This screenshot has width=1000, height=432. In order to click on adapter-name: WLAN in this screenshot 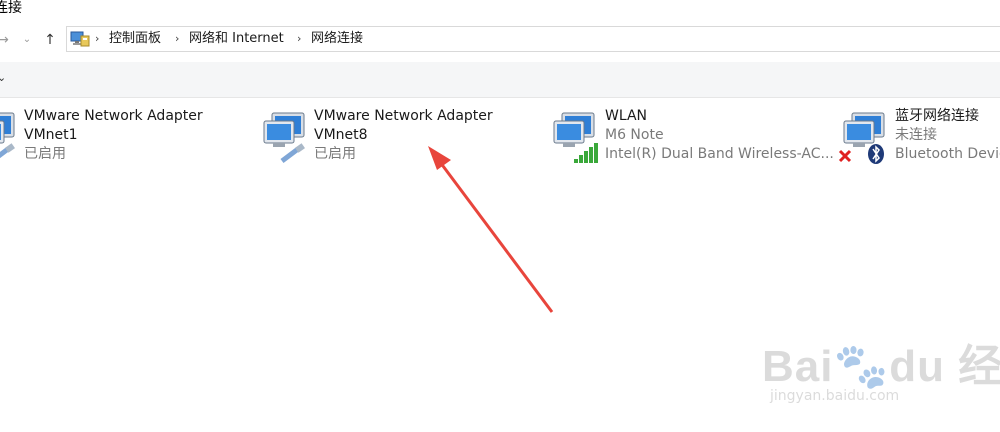, I will do `click(626, 116)`.